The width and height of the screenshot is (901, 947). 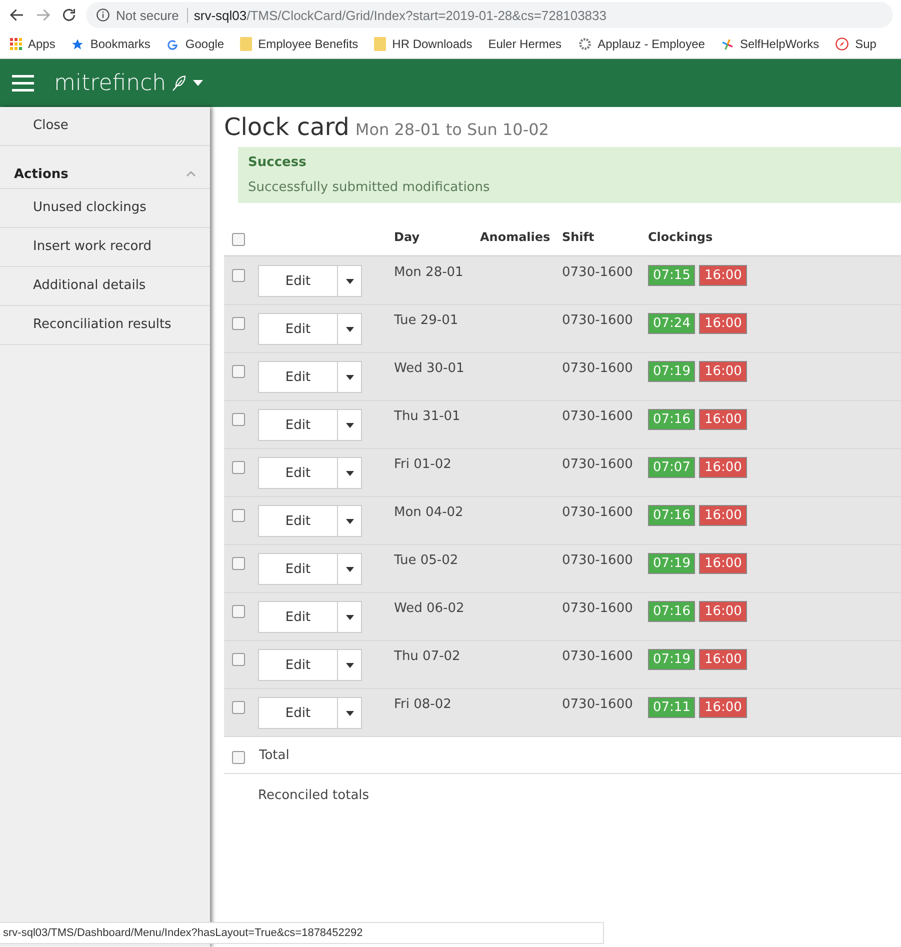 What do you see at coordinates (238, 239) in the screenshot?
I see `select-all-checkbox` at bounding box center [238, 239].